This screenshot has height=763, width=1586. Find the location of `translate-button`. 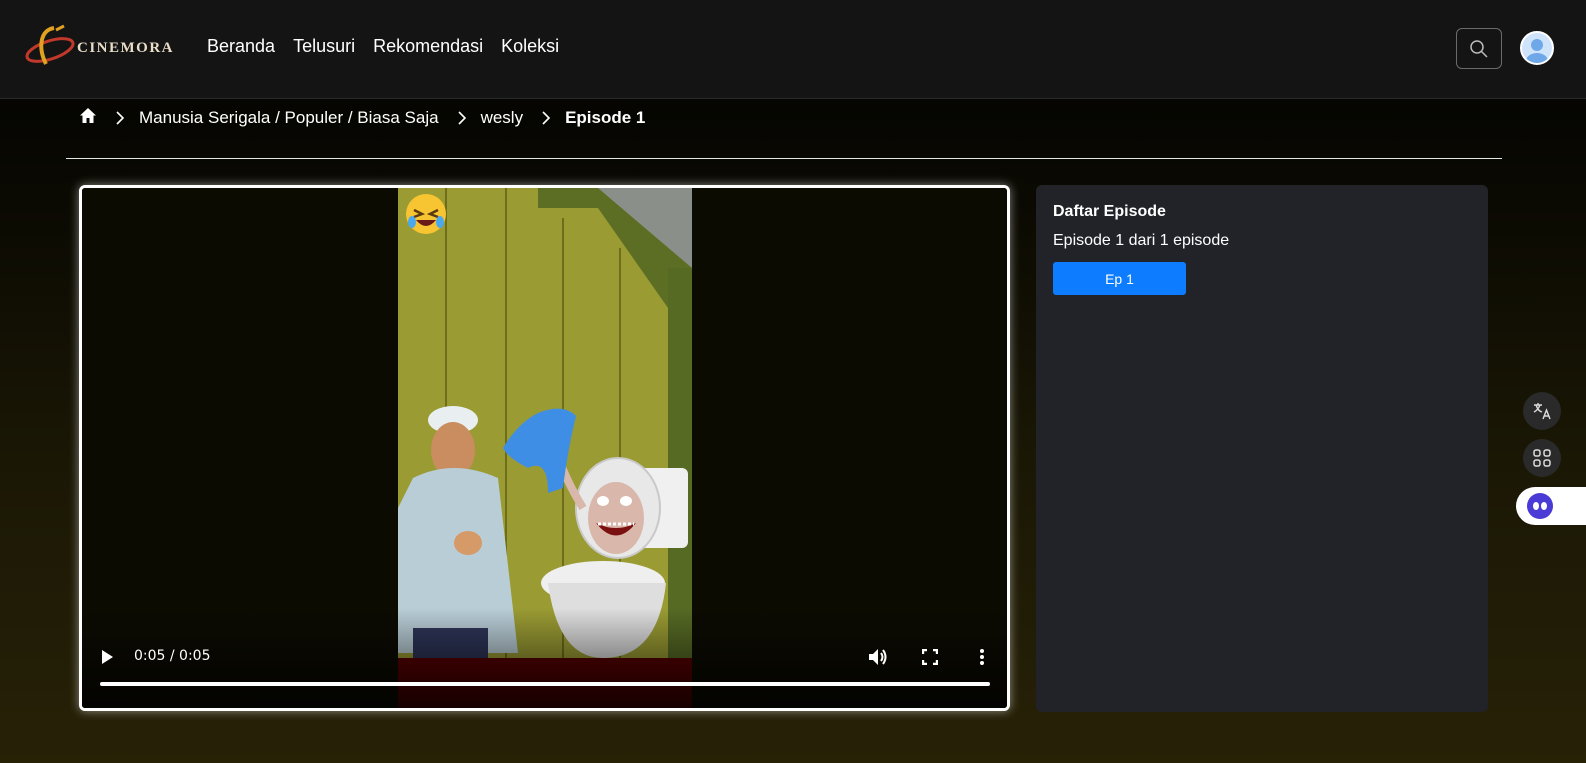

translate-button is located at coordinates (1542, 411).